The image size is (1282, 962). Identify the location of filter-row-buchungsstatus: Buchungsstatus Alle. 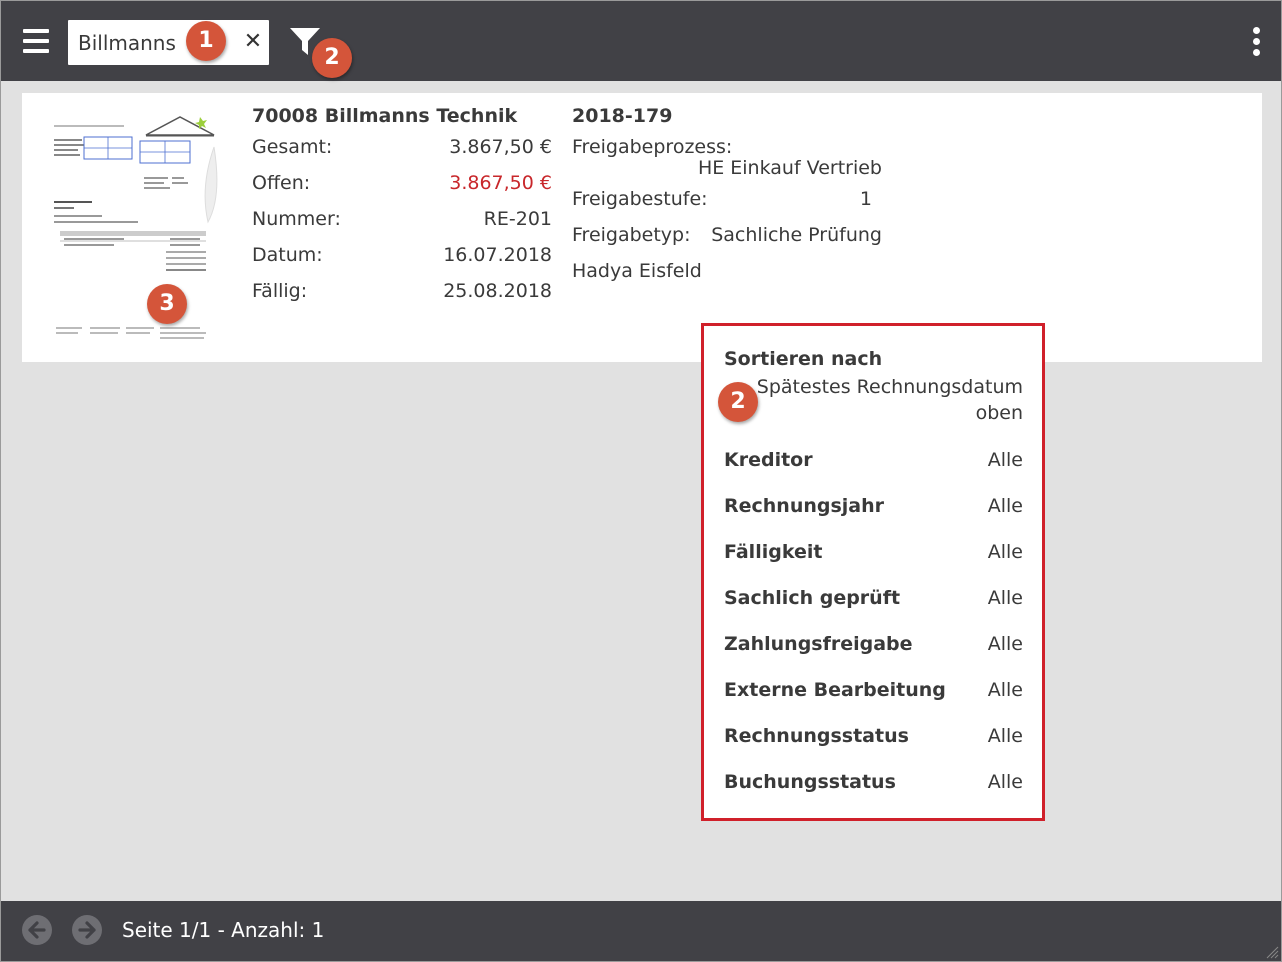
(873, 782).